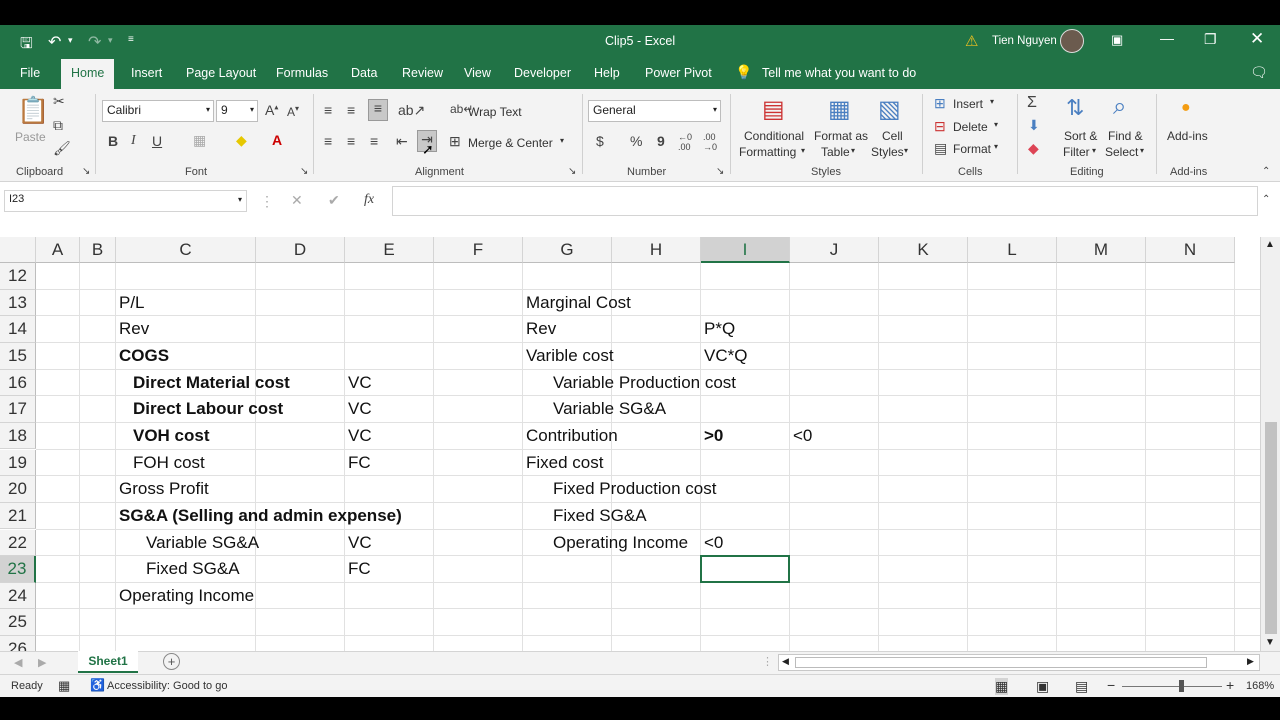 The width and height of the screenshot is (1280, 720). Describe the element at coordinates (18, 643) in the screenshot. I see `row-header-26: 26` at that location.